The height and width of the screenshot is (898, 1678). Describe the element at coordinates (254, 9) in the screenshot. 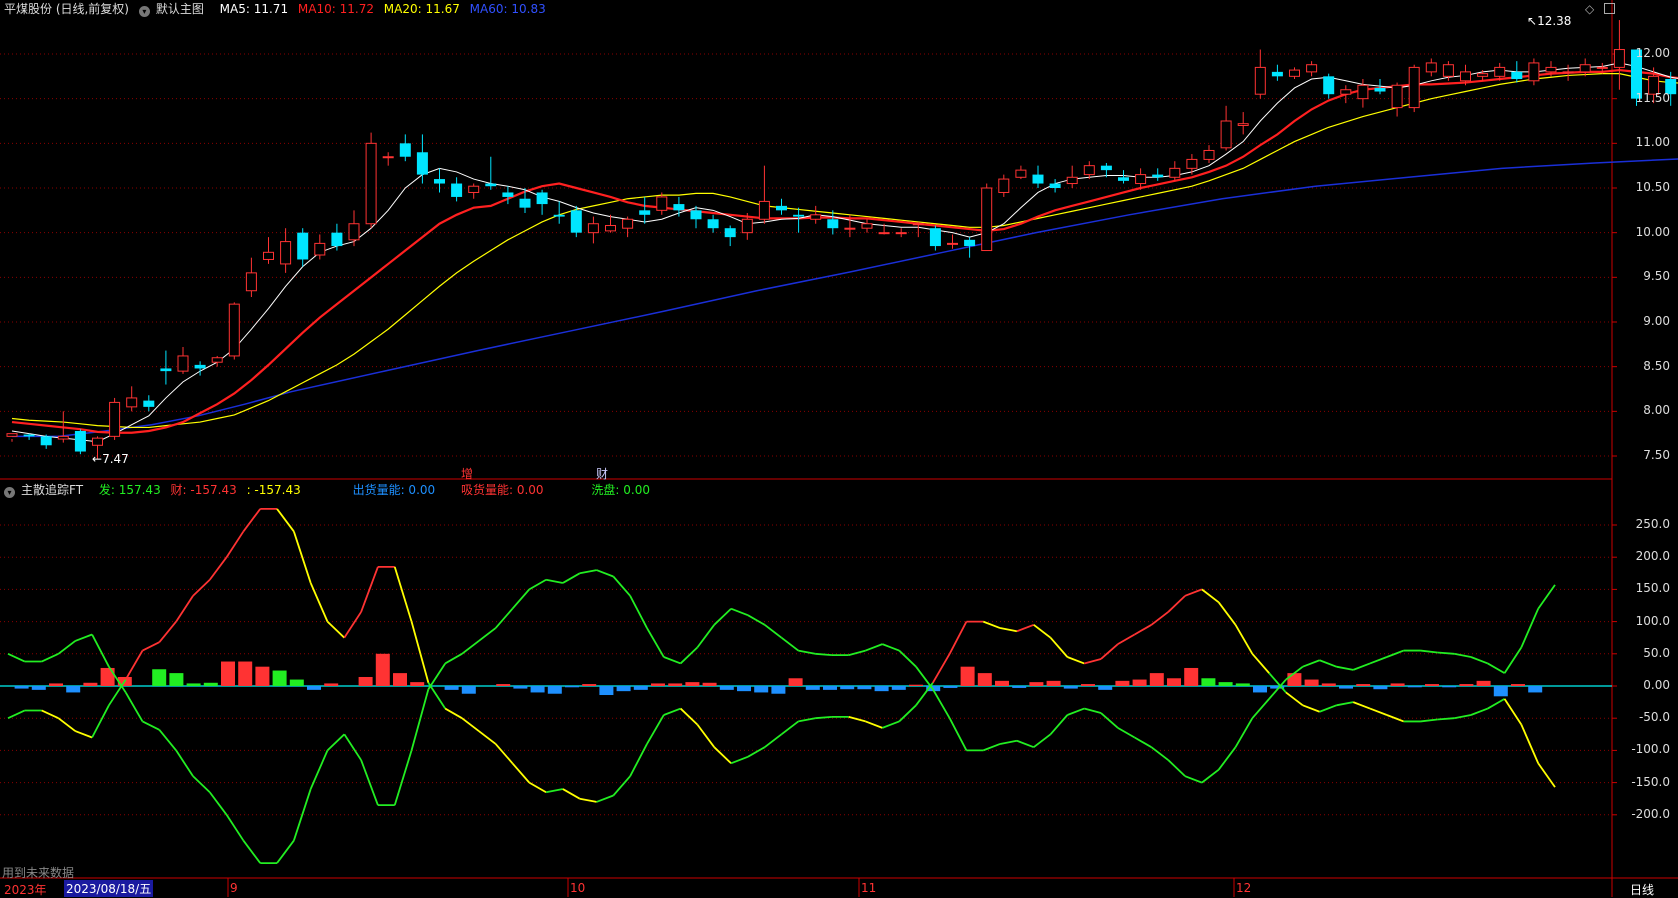

I see `ma5-label: MA5: 11.71` at that location.